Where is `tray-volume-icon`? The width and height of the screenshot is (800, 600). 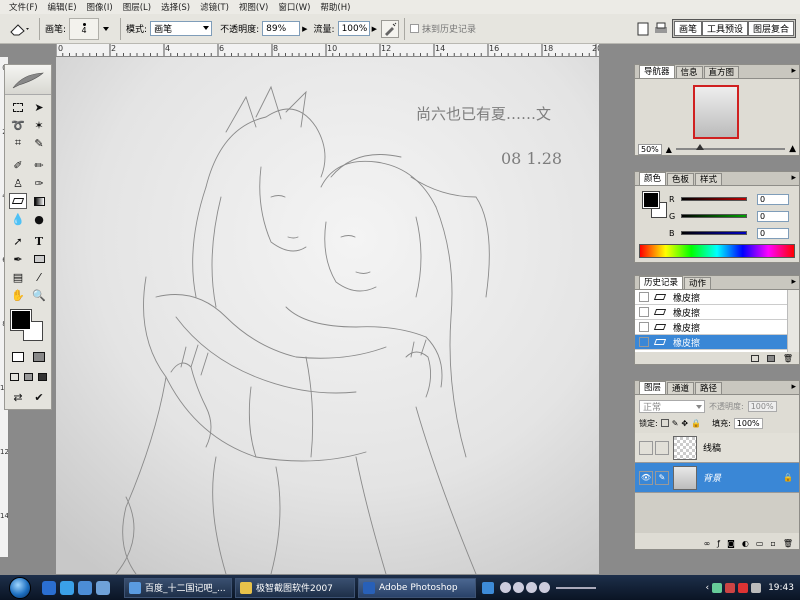
tray-volume-icon is located at coordinates (756, 587).